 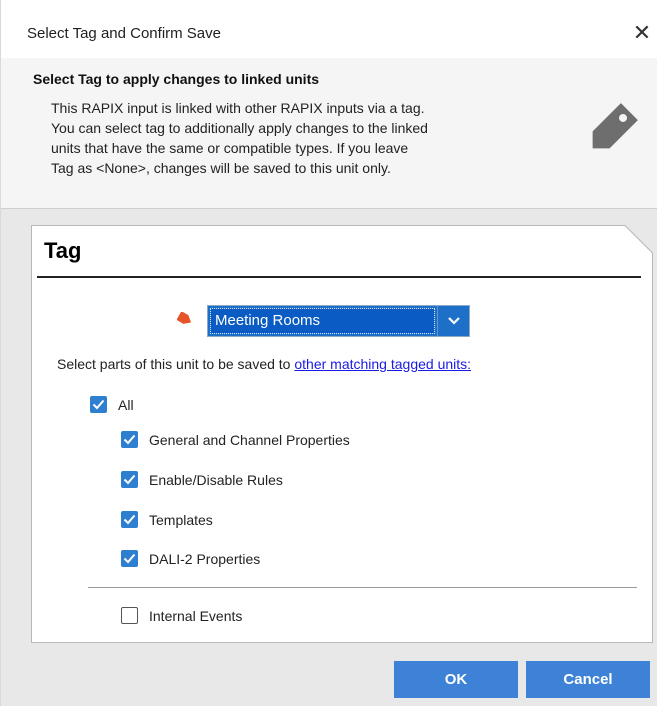 What do you see at coordinates (126, 404) in the screenshot?
I see `checkbox-label: All` at bounding box center [126, 404].